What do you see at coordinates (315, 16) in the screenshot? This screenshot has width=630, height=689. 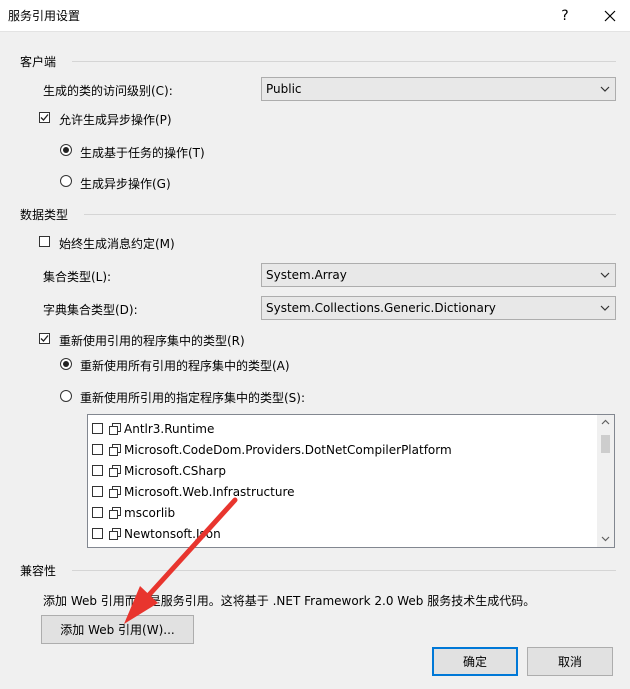 I see `title-bar: 服务引用设置 ?` at bounding box center [315, 16].